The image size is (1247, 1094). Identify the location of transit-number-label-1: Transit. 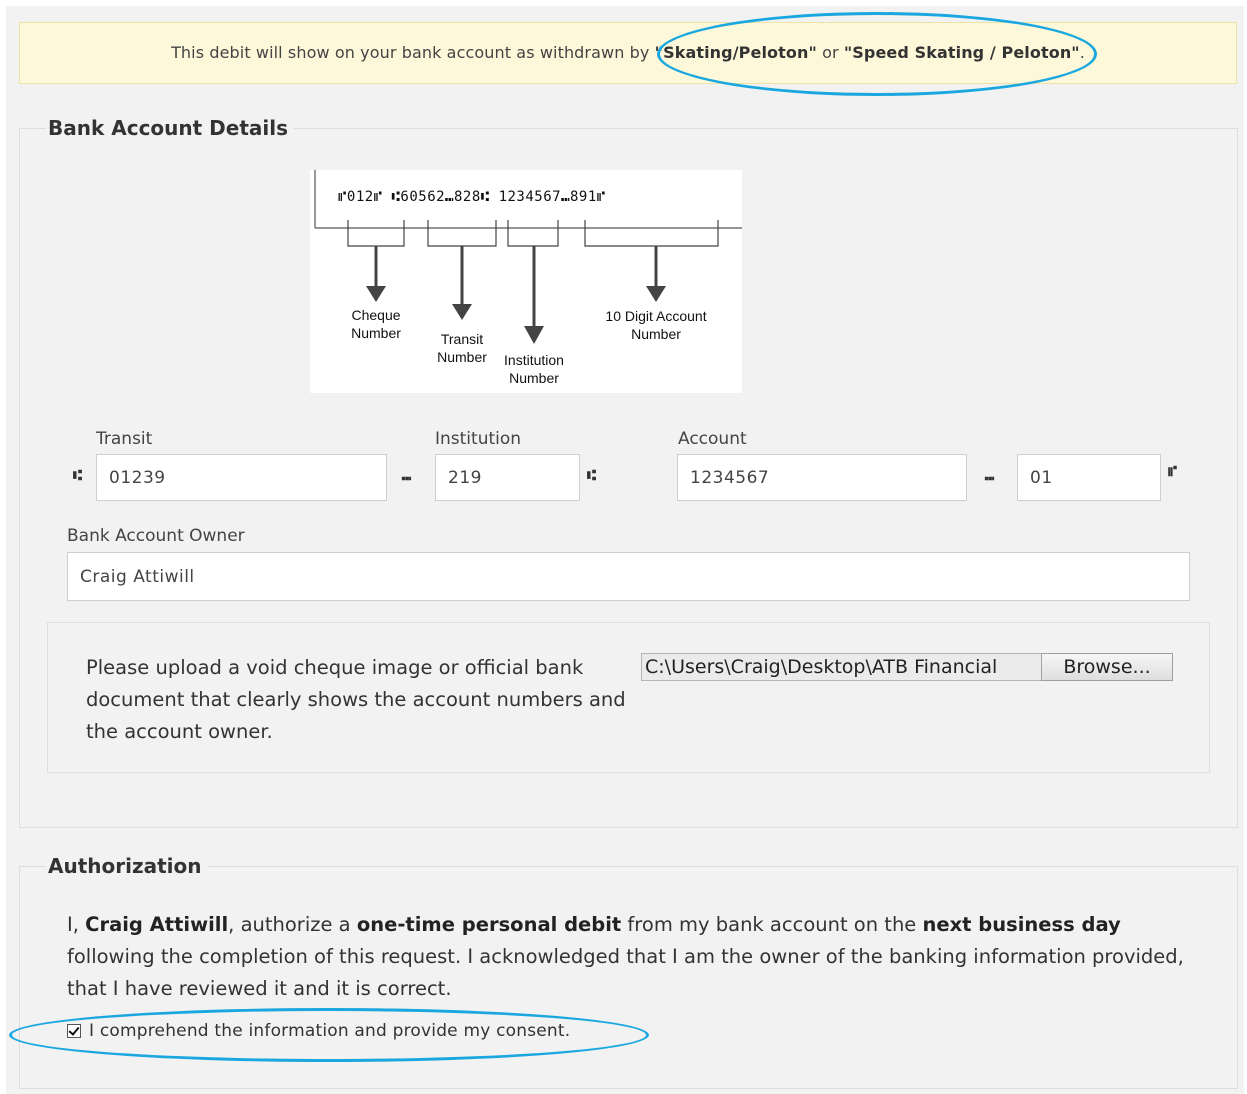
(462, 339).